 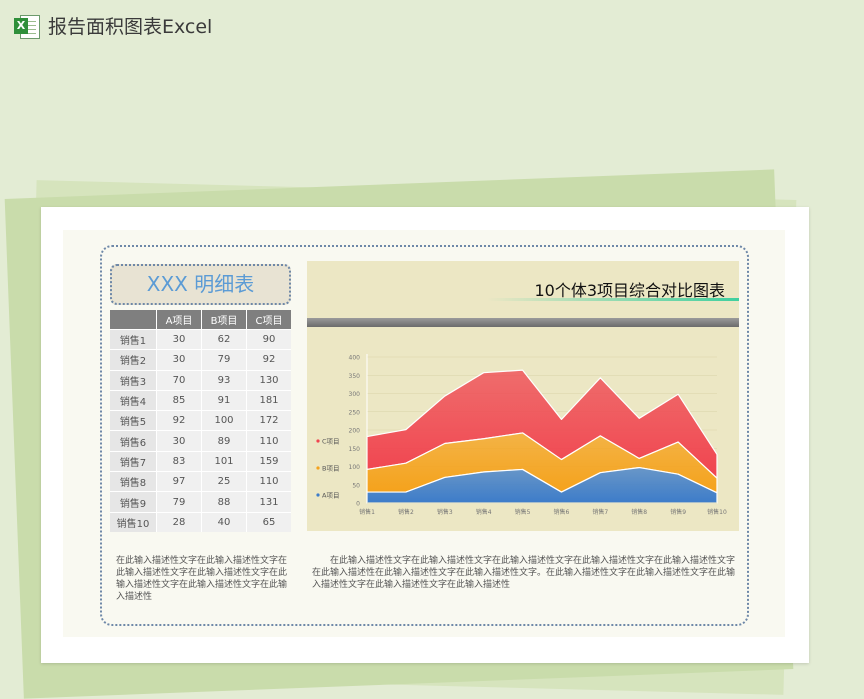 What do you see at coordinates (133, 380) in the screenshot?
I see `row-label-cell: 销售3` at bounding box center [133, 380].